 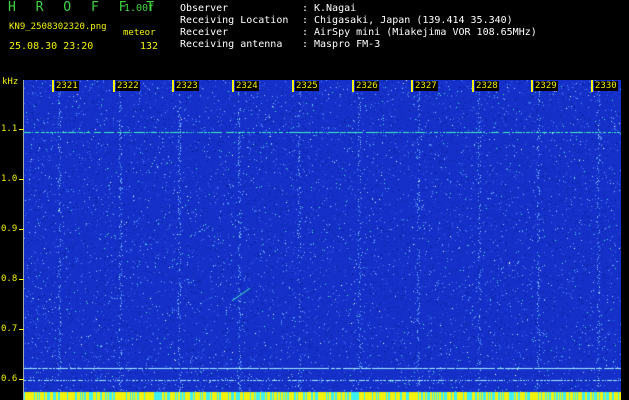 What do you see at coordinates (128, 86) in the screenshot?
I see `x-tick-label: 2322` at bounding box center [128, 86].